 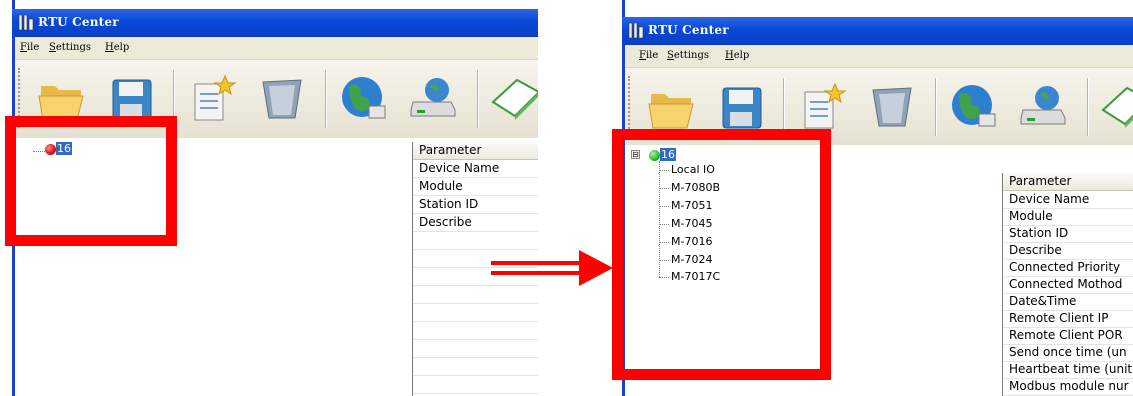 I want to click on highlight-box-right, so click(x=721, y=254).